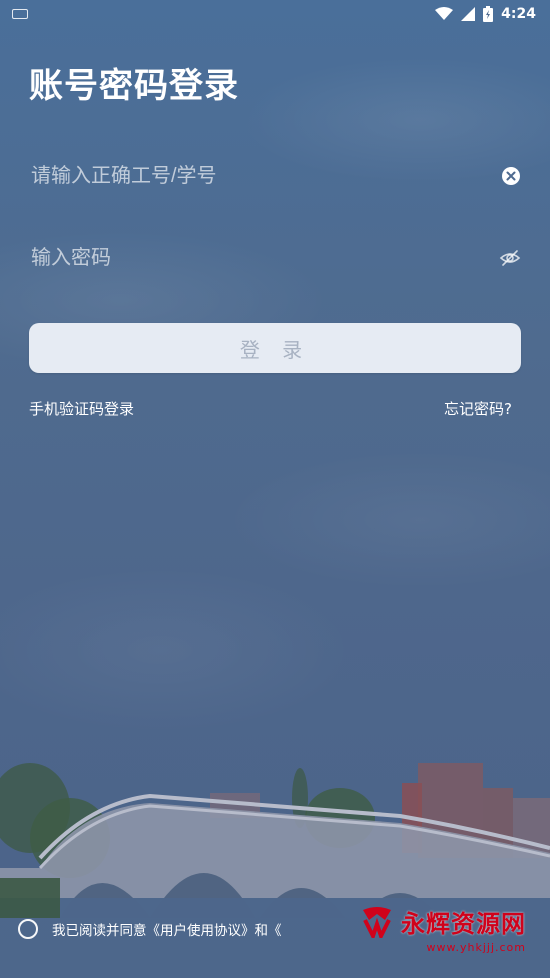 The width and height of the screenshot is (550, 978). Describe the element at coordinates (264, 258) in the screenshot. I see `password-input` at that location.